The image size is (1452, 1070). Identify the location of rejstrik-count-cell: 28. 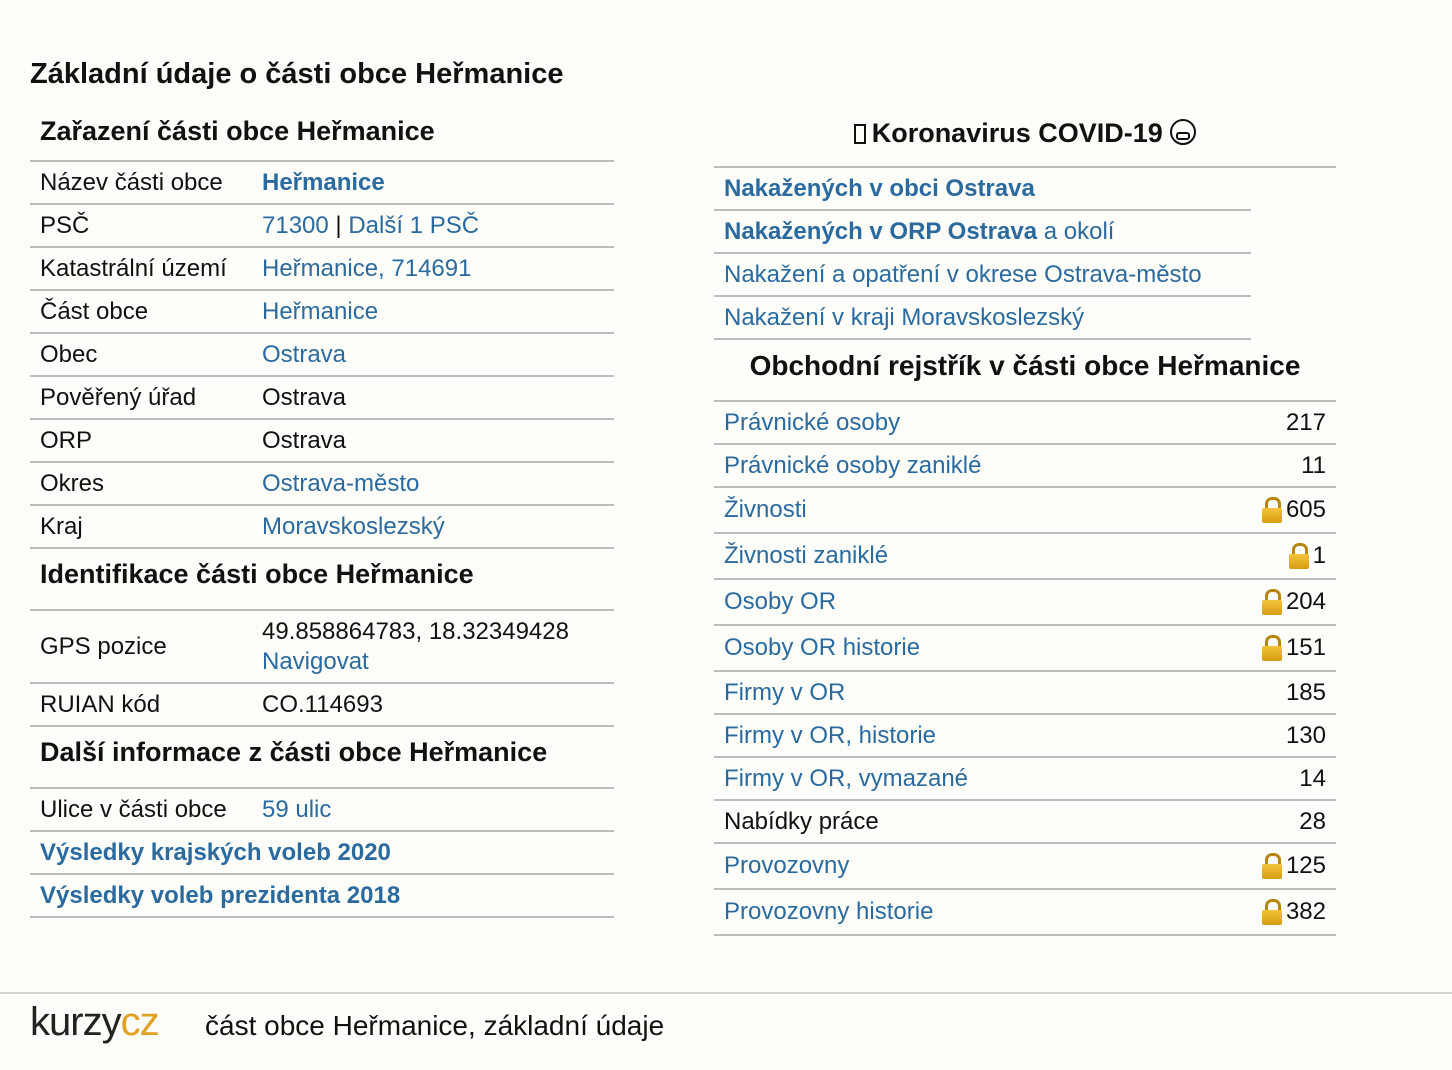
(1312, 822).